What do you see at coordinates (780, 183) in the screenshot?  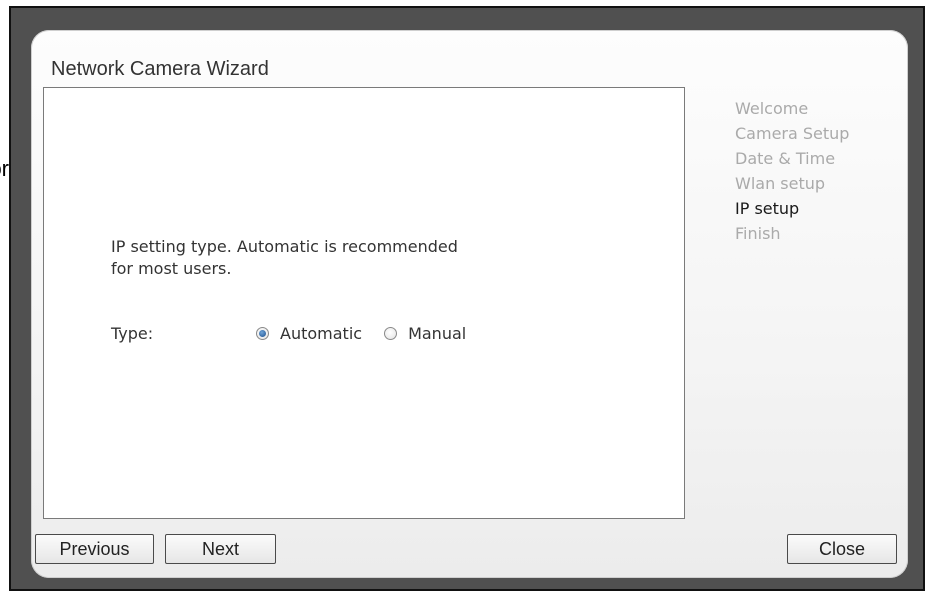 I see `step-wlan-setup: Wlan setup` at bounding box center [780, 183].